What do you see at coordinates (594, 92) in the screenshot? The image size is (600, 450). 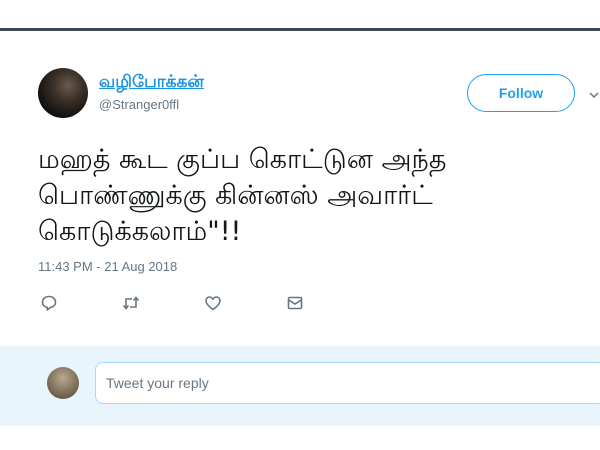 I see `chevron-down-icon` at bounding box center [594, 92].